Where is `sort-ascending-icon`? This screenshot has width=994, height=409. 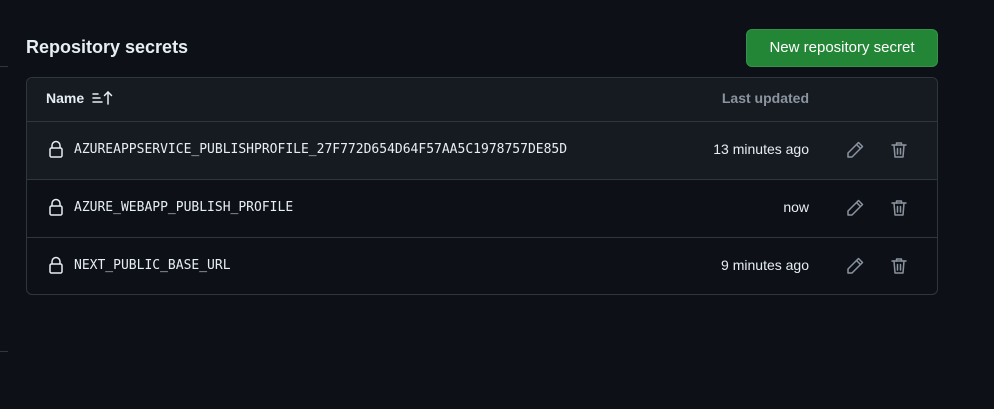 sort-ascending-icon is located at coordinates (103, 98).